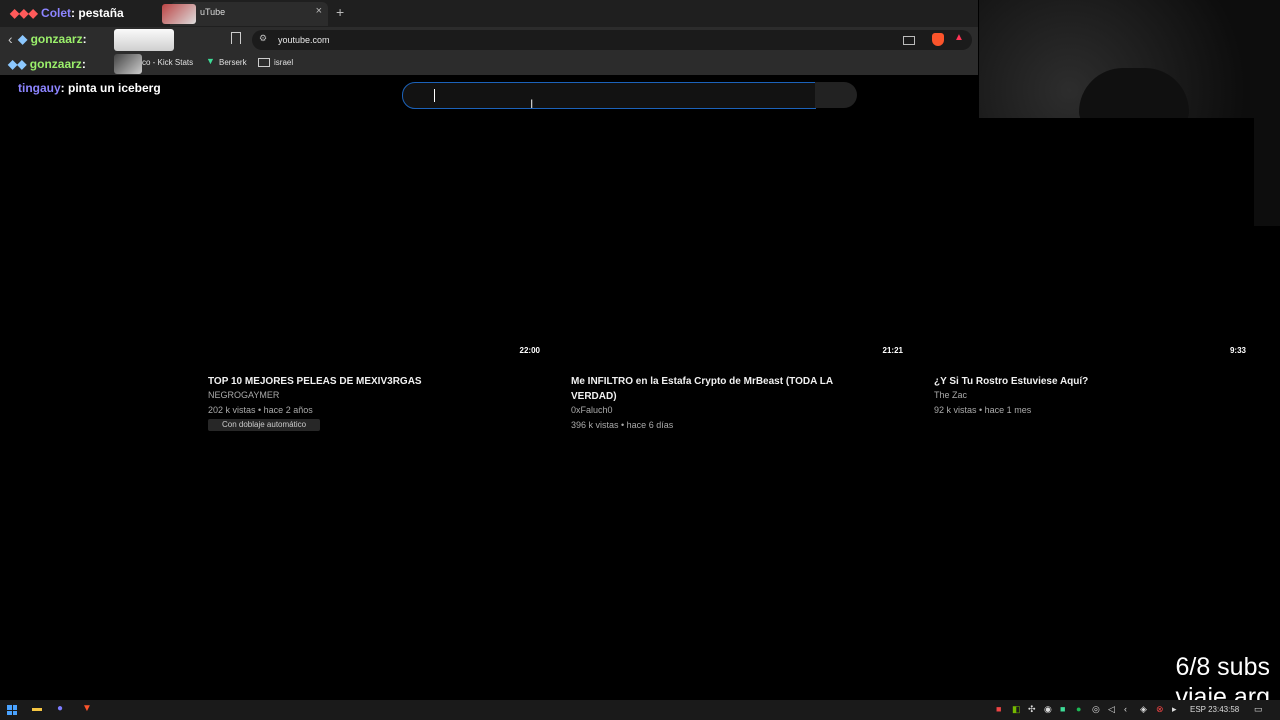 The height and width of the screenshot is (720, 1280). I want to click on video-meta: 92 k vistas • hace 1 mes, so click(983, 410).